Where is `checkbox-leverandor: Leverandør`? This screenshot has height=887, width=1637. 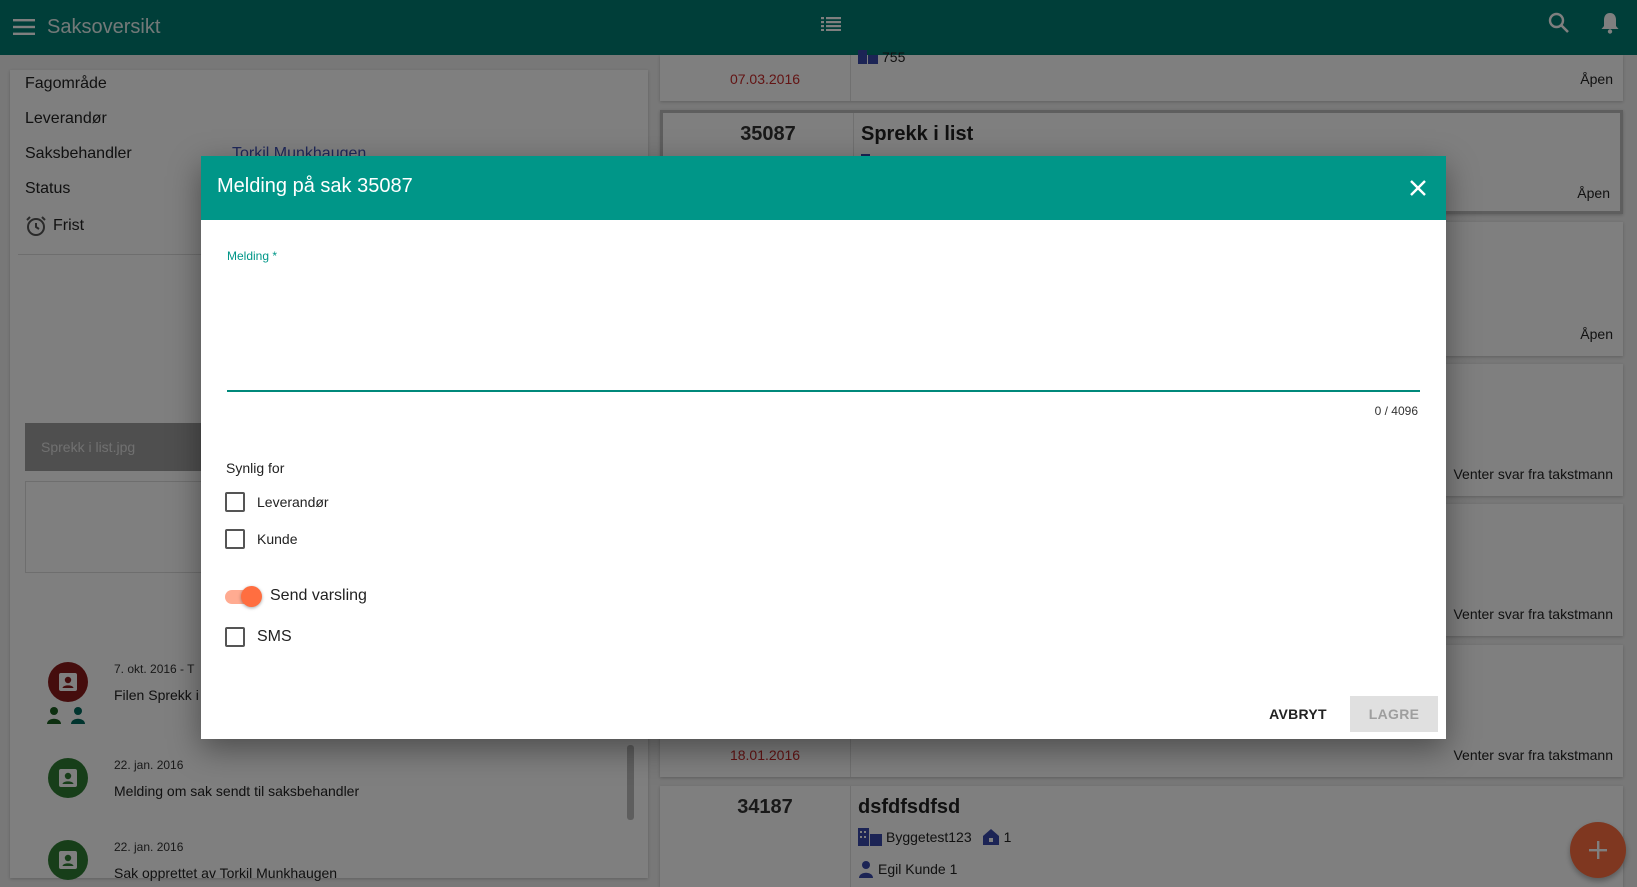
checkbox-leverandor: Leverandør is located at coordinates (277, 502).